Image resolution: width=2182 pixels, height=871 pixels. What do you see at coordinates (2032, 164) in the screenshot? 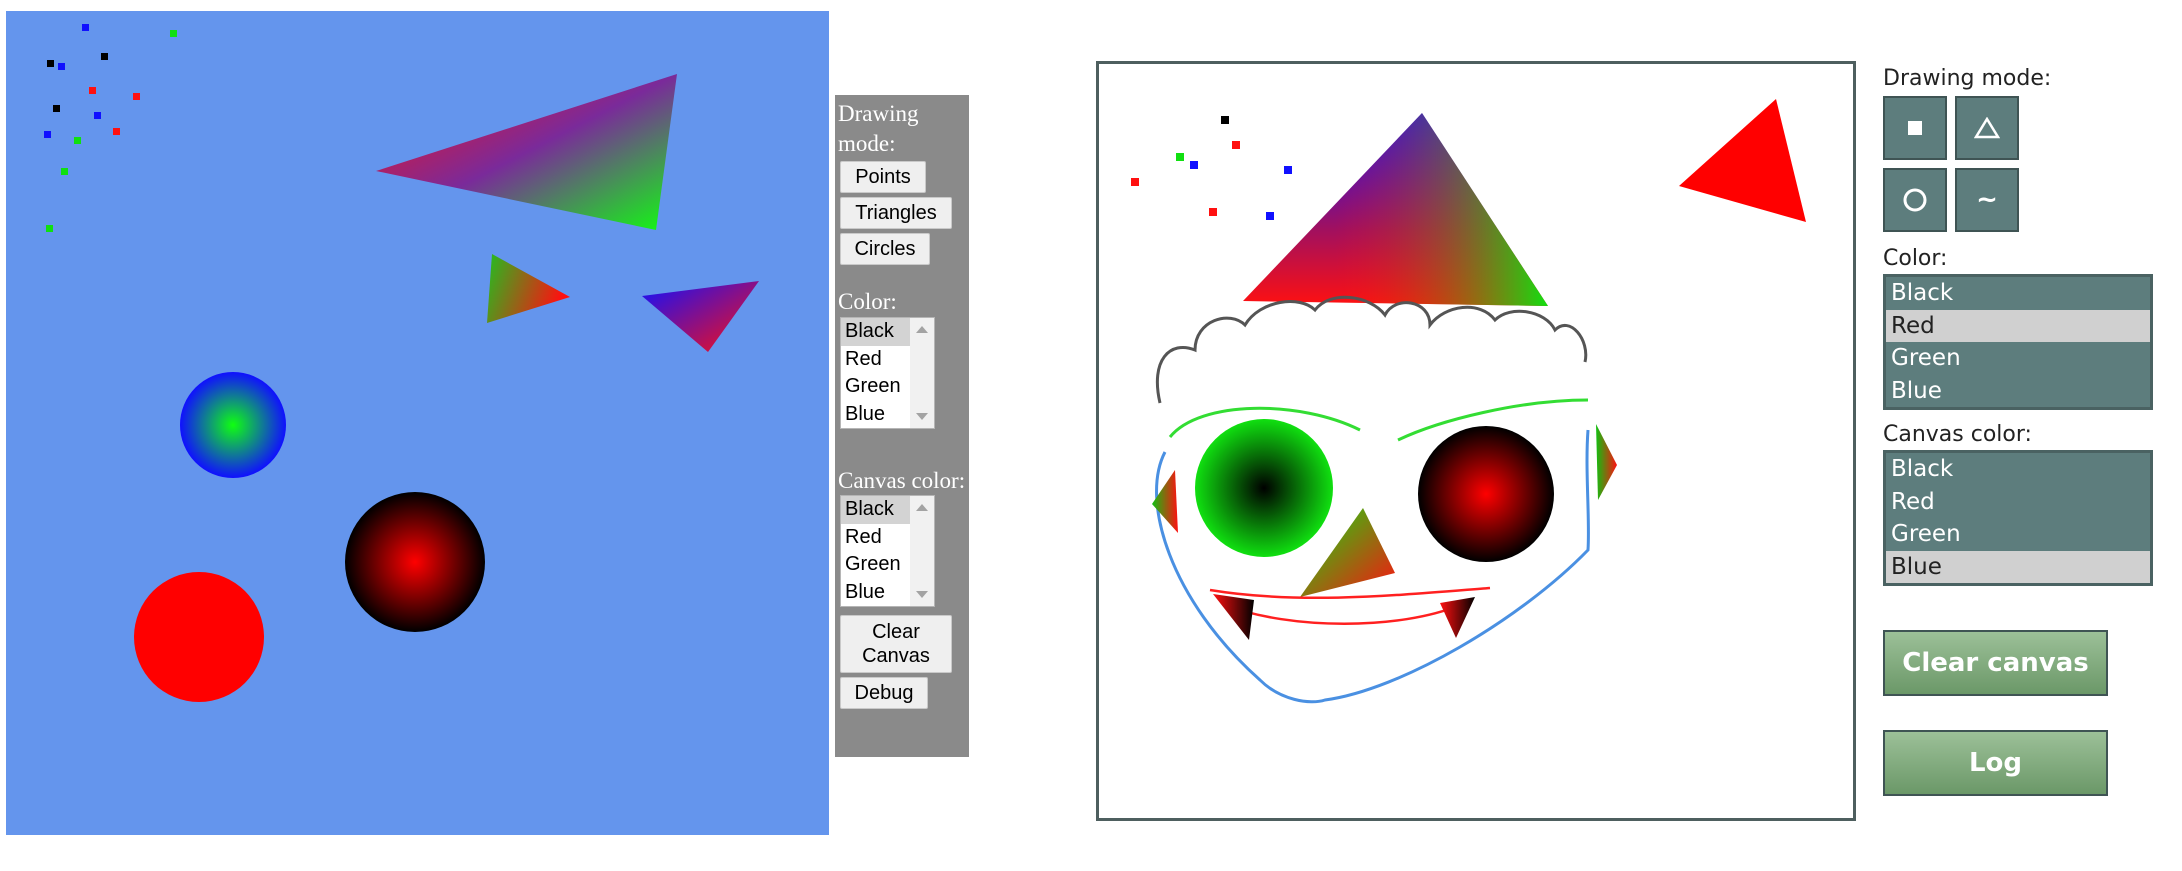
I see `drawing-mode-buttons: ~` at bounding box center [2032, 164].